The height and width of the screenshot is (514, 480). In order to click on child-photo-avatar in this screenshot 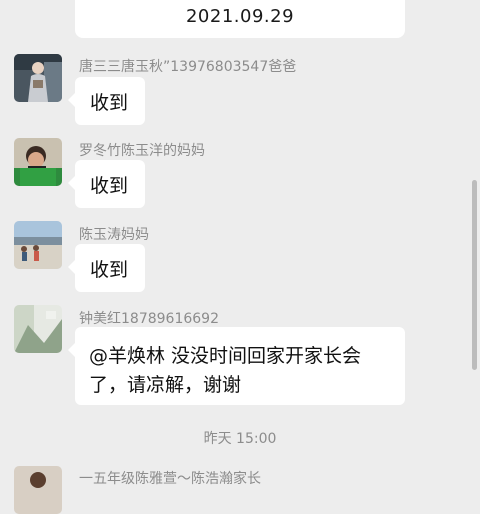, I will do `click(38, 162)`.